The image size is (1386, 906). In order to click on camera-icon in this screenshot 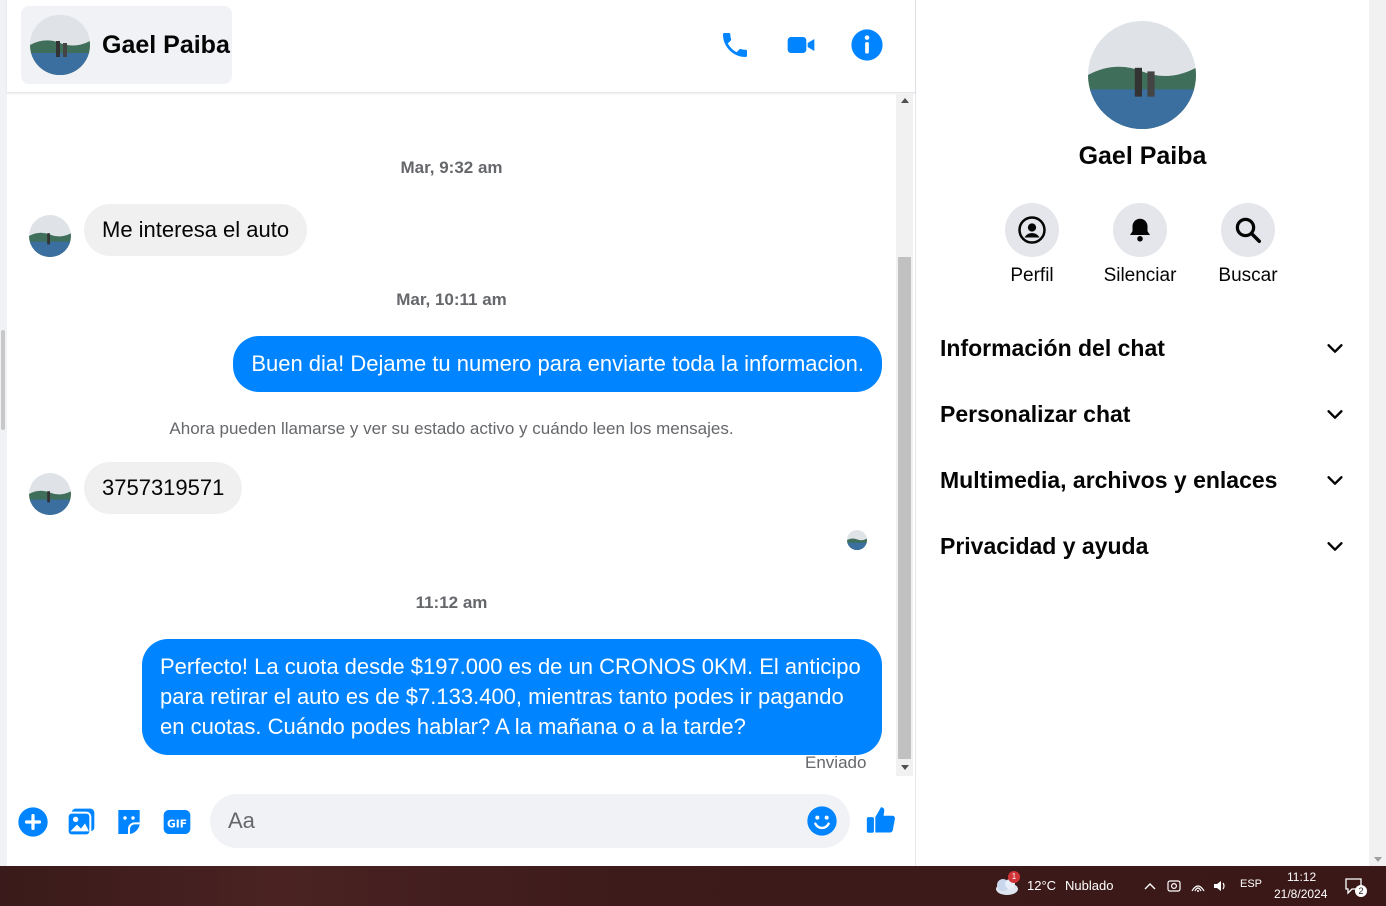, I will do `click(1174, 886)`.